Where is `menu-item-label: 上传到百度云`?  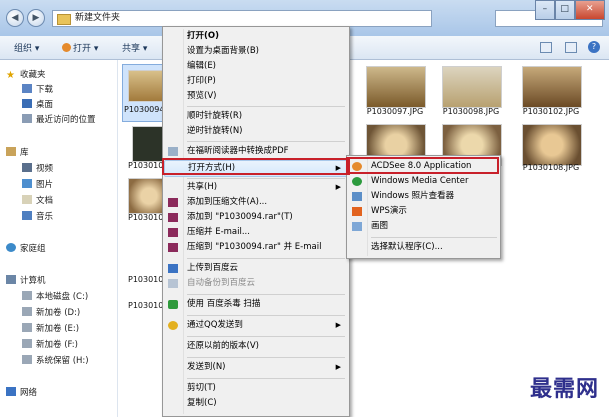 menu-item-label: 上传到百度云 is located at coordinates (213, 268).